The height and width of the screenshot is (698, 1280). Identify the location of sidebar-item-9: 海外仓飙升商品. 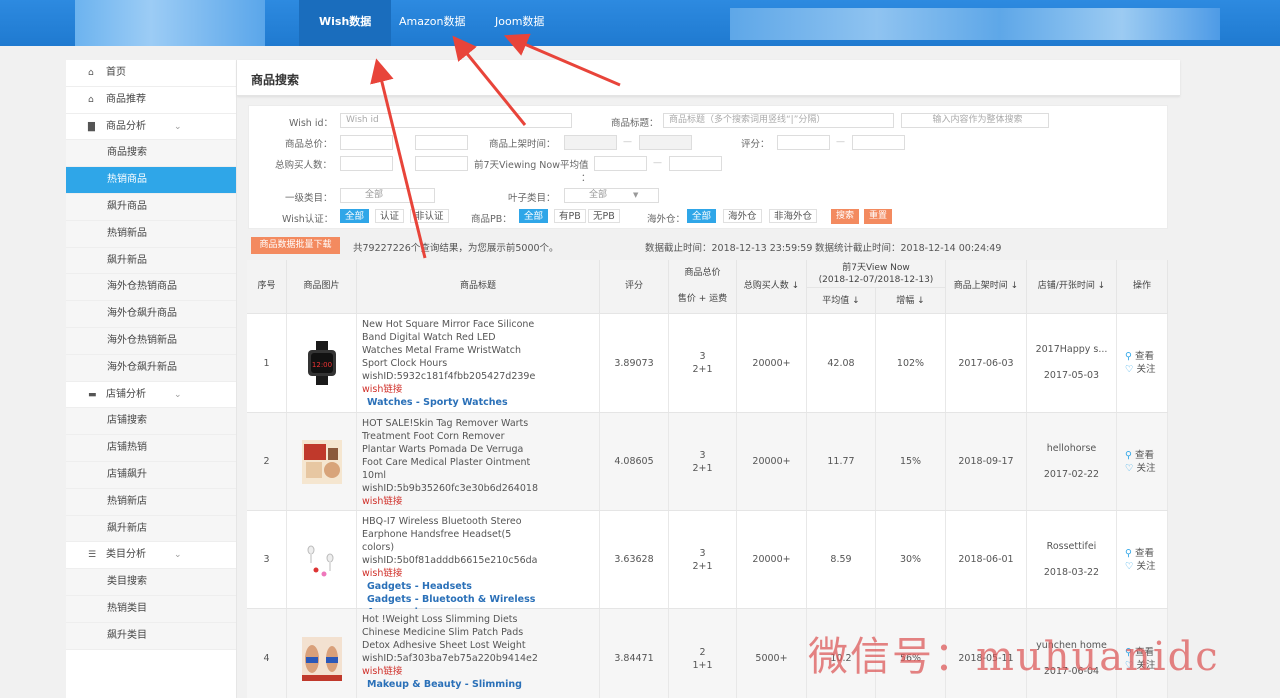
(151, 314).